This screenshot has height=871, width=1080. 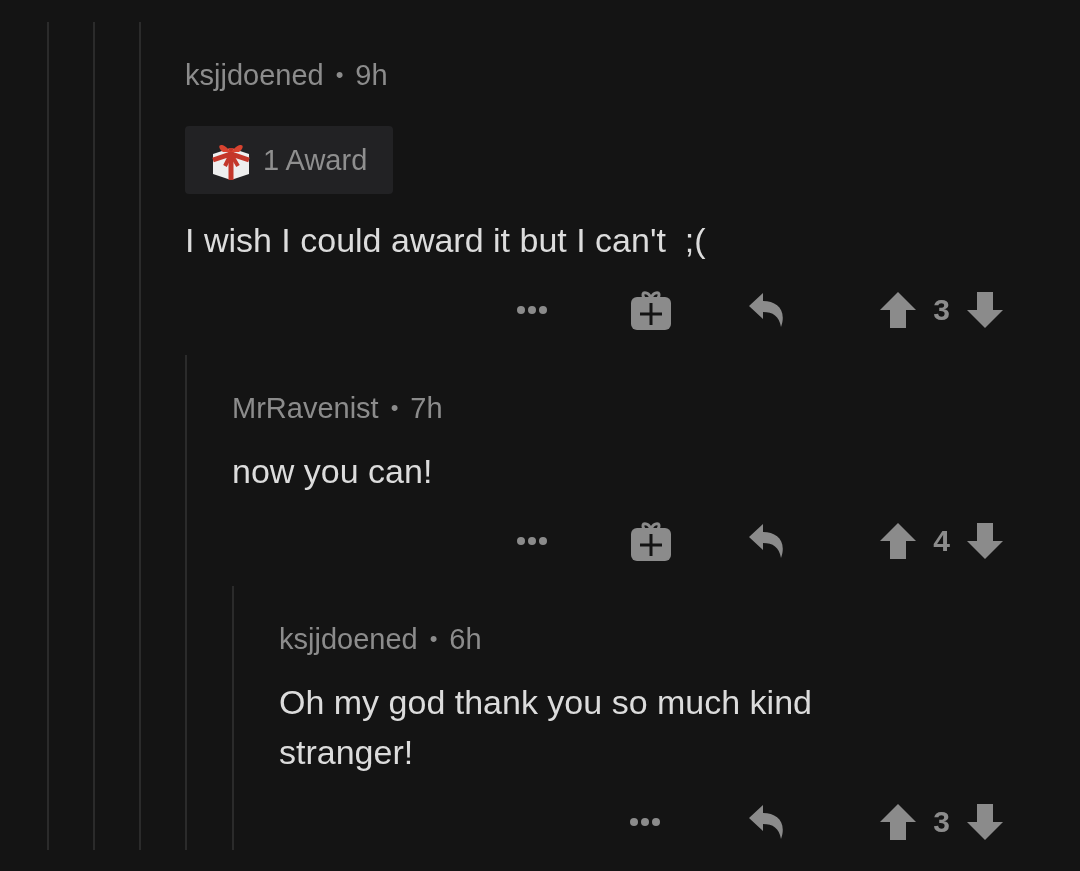 I want to click on award-badge: 1 Award, so click(x=289, y=160).